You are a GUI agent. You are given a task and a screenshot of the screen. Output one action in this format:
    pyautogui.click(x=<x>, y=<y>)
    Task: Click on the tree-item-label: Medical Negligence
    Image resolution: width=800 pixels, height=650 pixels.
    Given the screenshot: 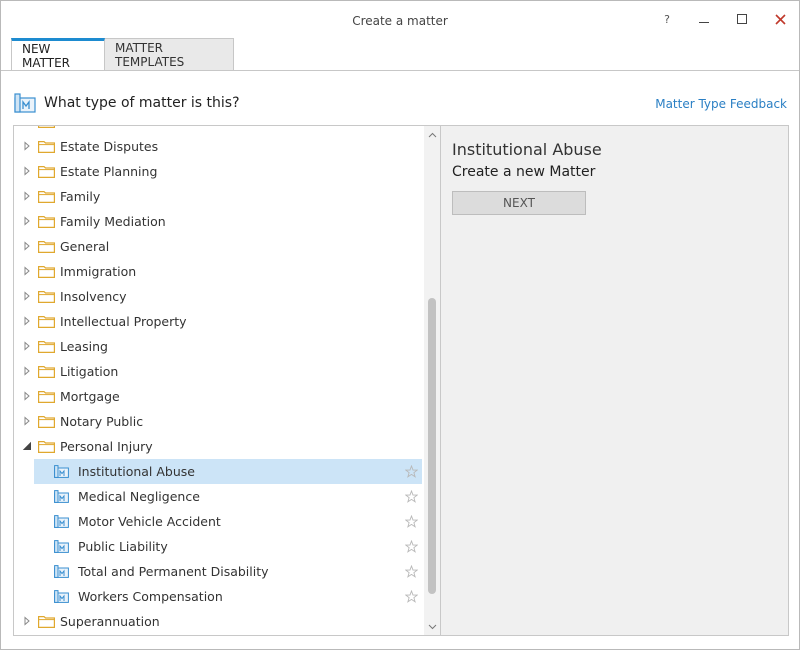 What is the action you would take?
    pyautogui.click(x=139, y=496)
    